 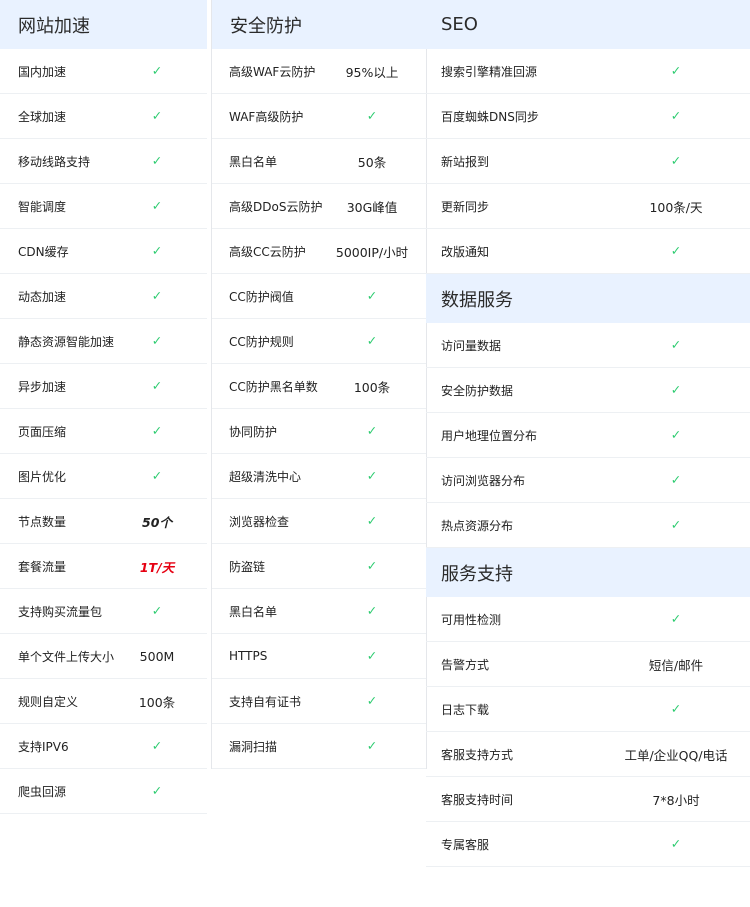 What do you see at coordinates (103, 71) in the screenshot?
I see `table-row: 国内加速 ✓` at bounding box center [103, 71].